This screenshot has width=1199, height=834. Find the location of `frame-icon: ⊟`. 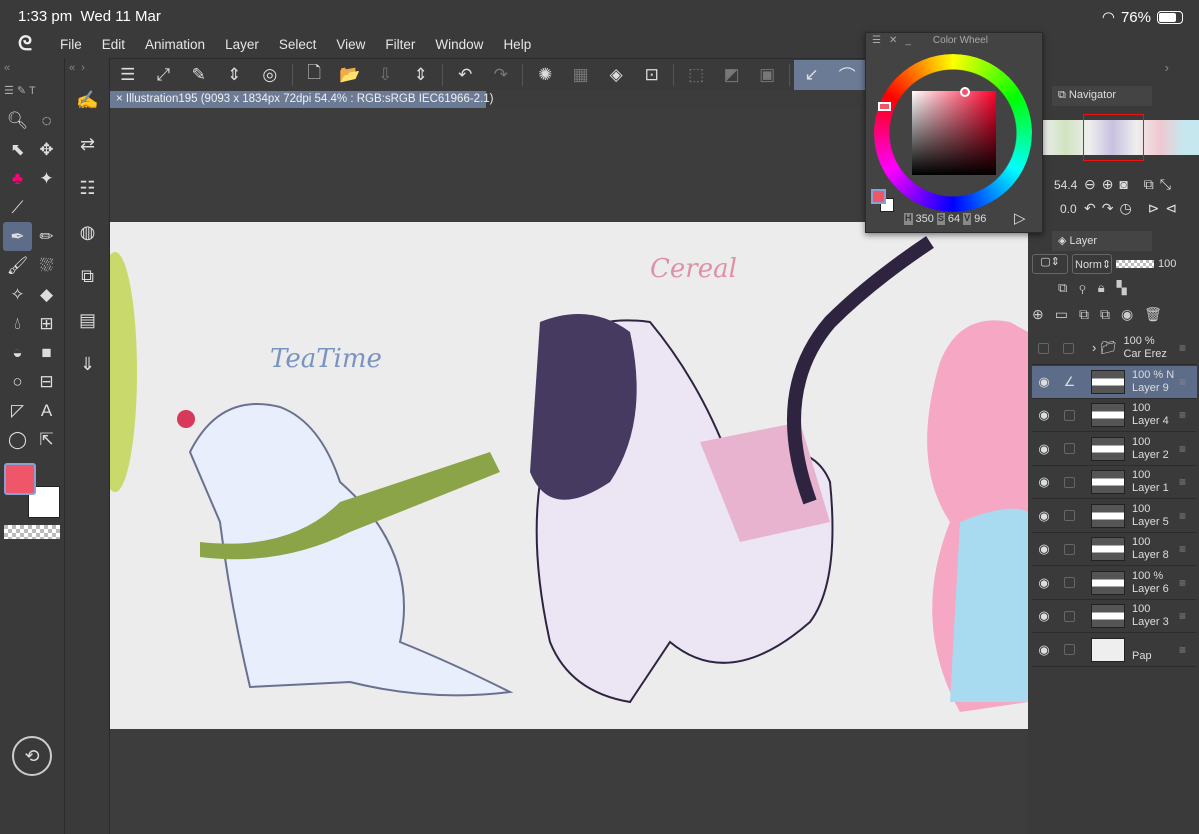

frame-icon: ⊟ is located at coordinates (46, 381).